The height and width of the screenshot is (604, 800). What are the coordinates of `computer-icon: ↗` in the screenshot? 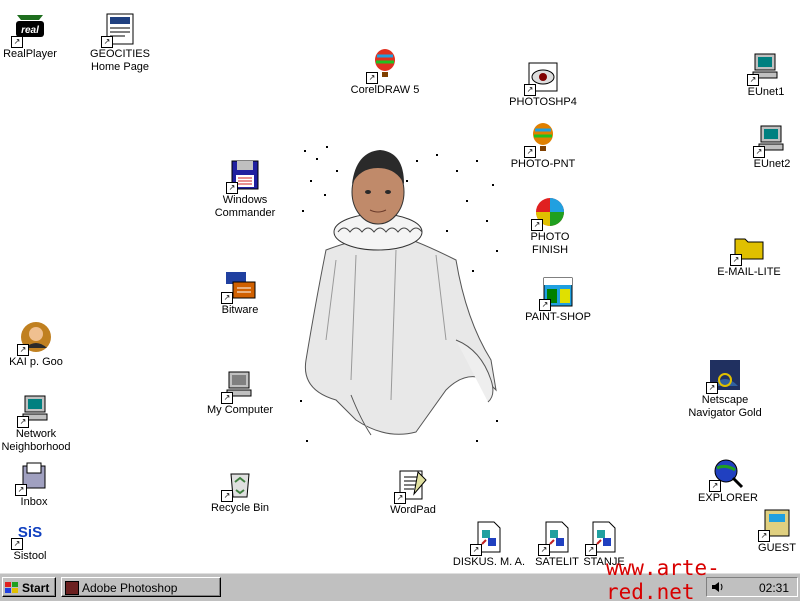 It's located at (239, 386).